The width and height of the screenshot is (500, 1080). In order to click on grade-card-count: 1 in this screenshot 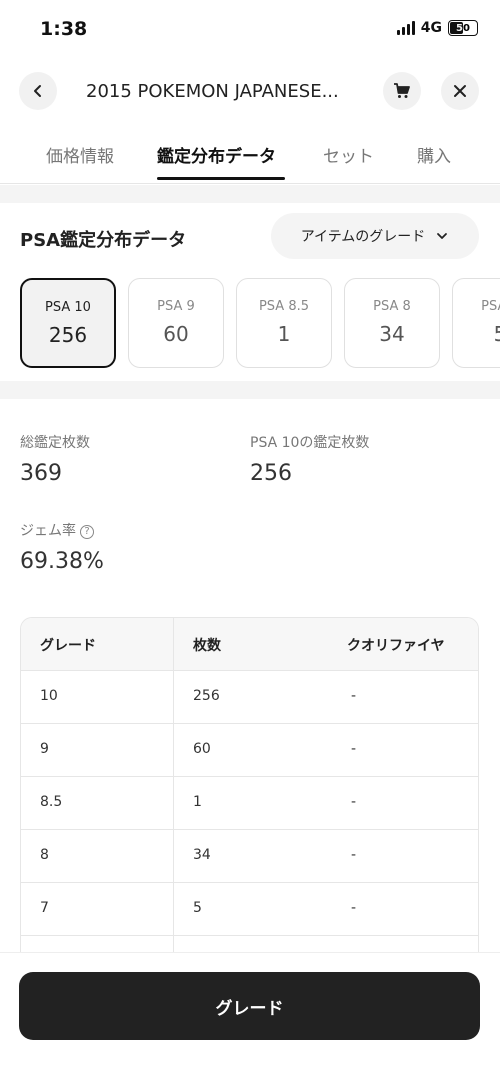, I will do `click(284, 334)`.